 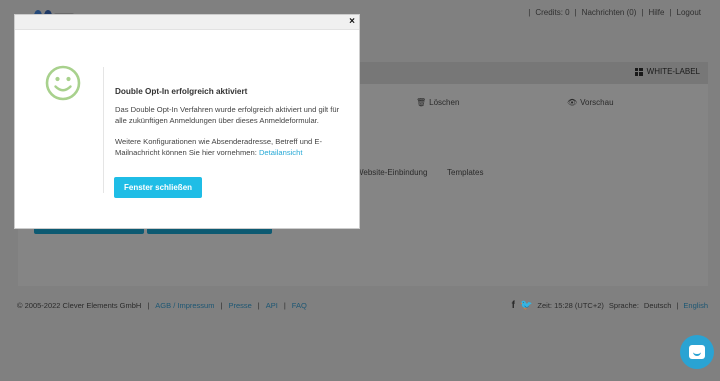 I want to click on credits-link: Credits: 0, so click(x=552, y=12).